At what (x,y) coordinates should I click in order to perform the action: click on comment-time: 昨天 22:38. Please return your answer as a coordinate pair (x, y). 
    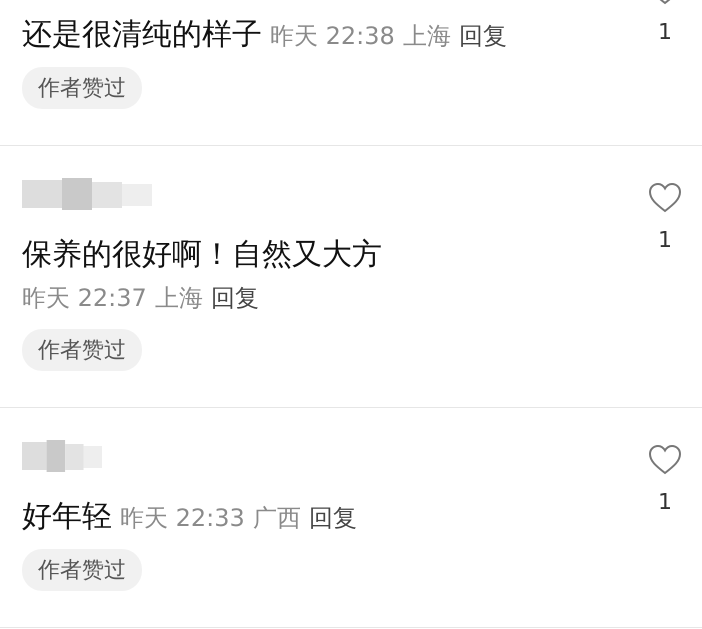
    Looking at the image, I should click on (332, 36).